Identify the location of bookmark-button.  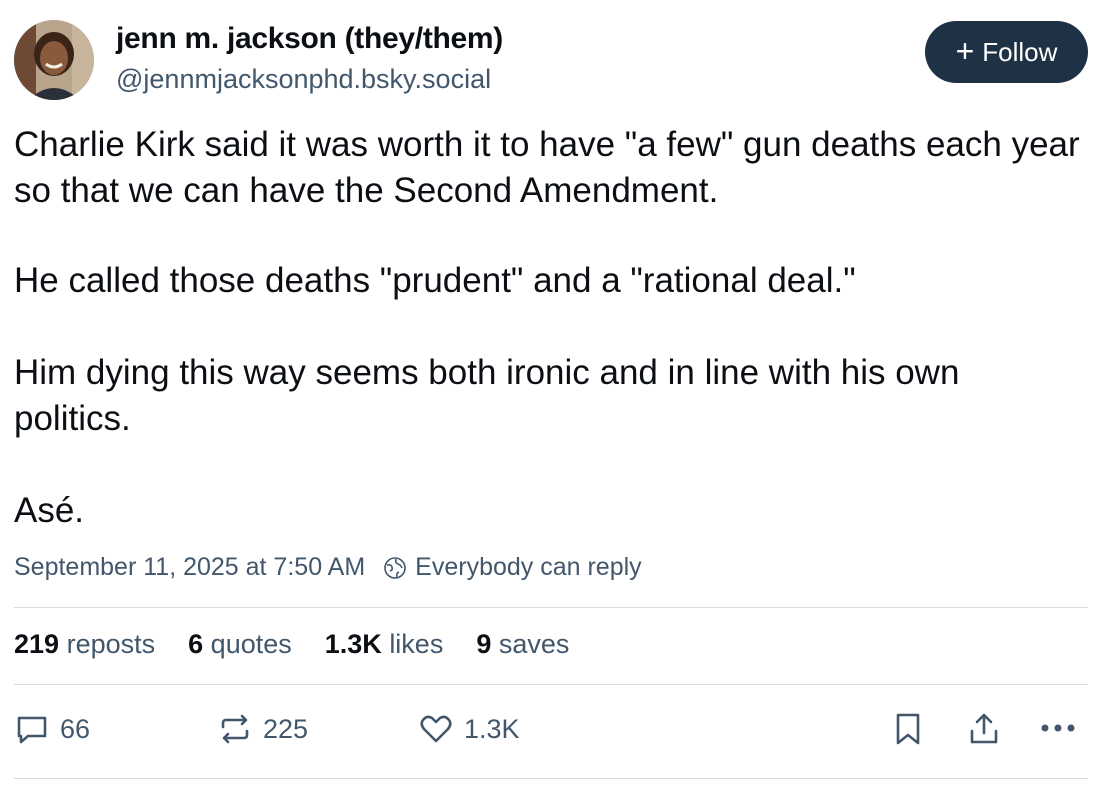
(908, 731).